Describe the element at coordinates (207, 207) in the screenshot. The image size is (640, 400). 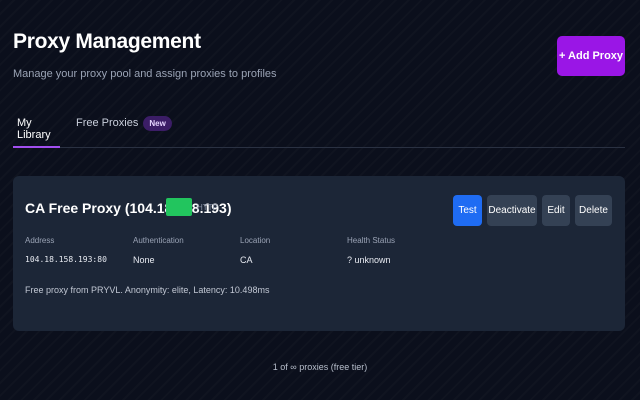
I see `protocol-label: HTTP` at that location.